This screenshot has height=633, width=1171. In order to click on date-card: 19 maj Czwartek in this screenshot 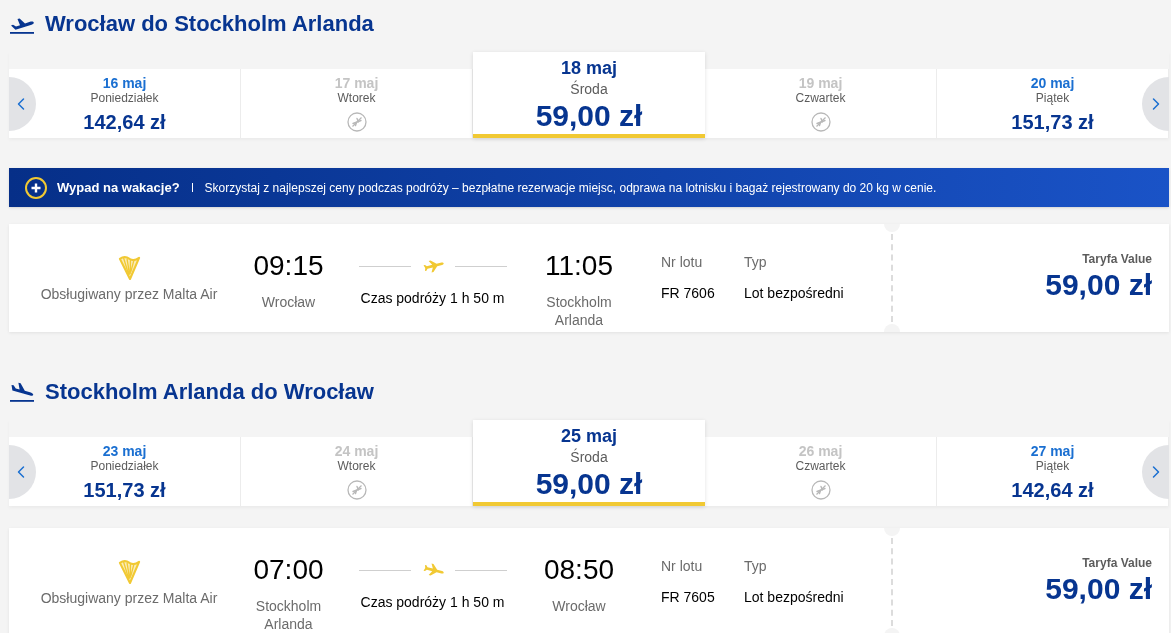, I will do `click(821, 103)`.